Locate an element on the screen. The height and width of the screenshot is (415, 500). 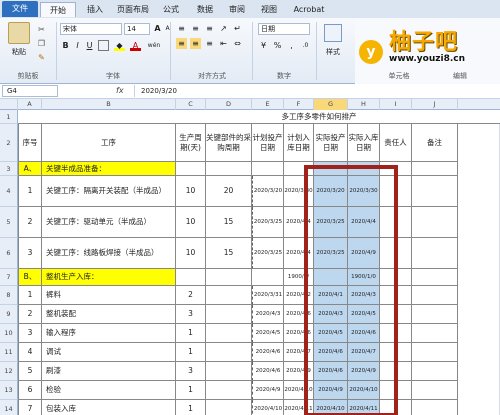
tab-insert: 插入 is located at coordinates (95, 9).